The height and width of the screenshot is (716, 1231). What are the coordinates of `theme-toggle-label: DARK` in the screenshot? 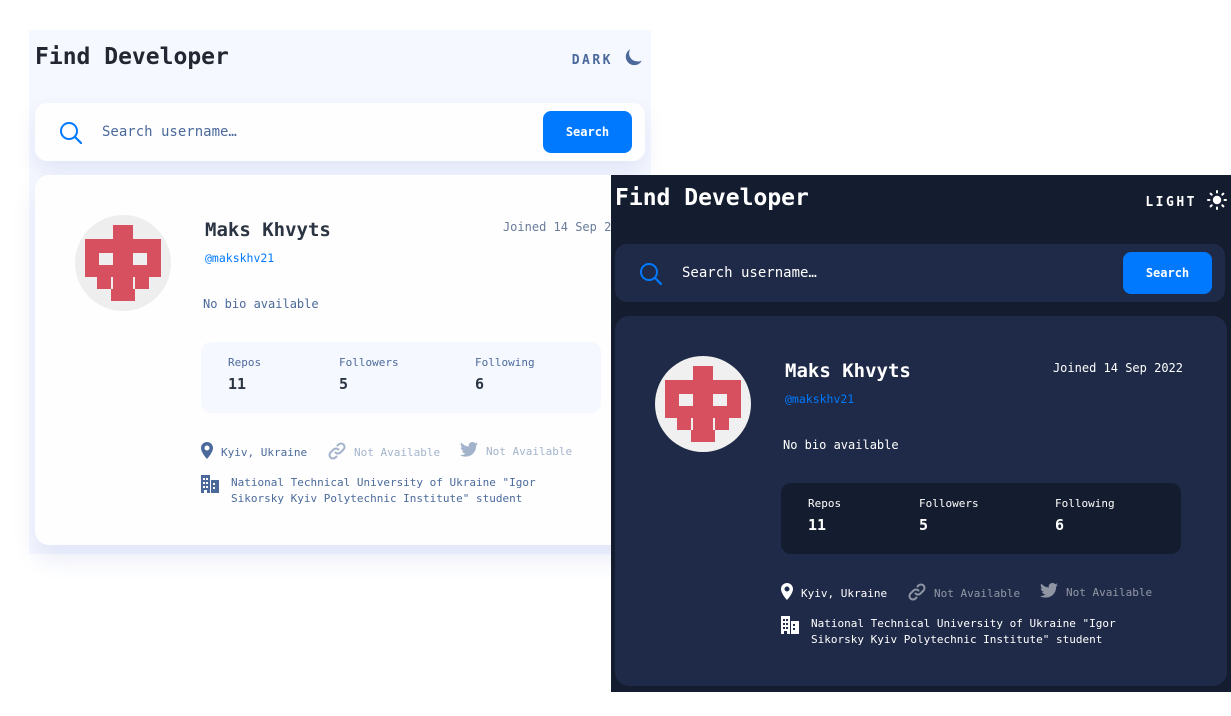 It's located at (592, 60).